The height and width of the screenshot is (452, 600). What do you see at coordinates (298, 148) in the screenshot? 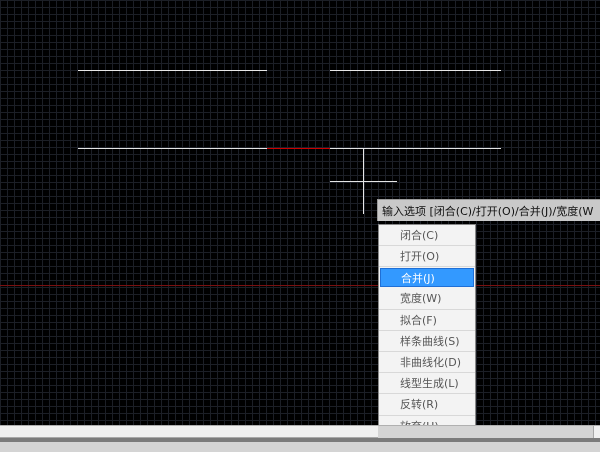
I see `highlighted-segment` at bounding box center [298, 148].